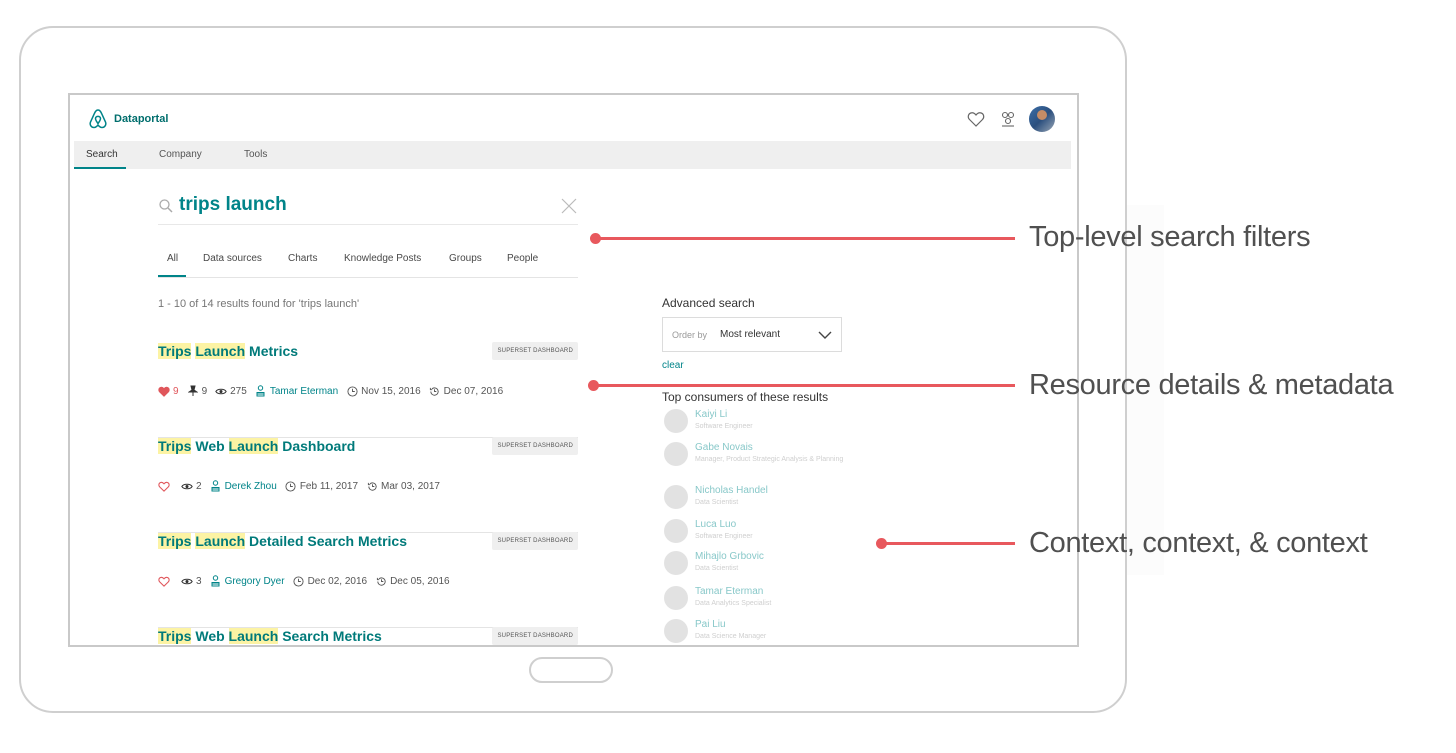  What do you see at coordinates (784, 601) in the screenshot?
I see `consumer-item: Tamar Eterman Data Analytics Specialist` at bounding box center [784, 601].